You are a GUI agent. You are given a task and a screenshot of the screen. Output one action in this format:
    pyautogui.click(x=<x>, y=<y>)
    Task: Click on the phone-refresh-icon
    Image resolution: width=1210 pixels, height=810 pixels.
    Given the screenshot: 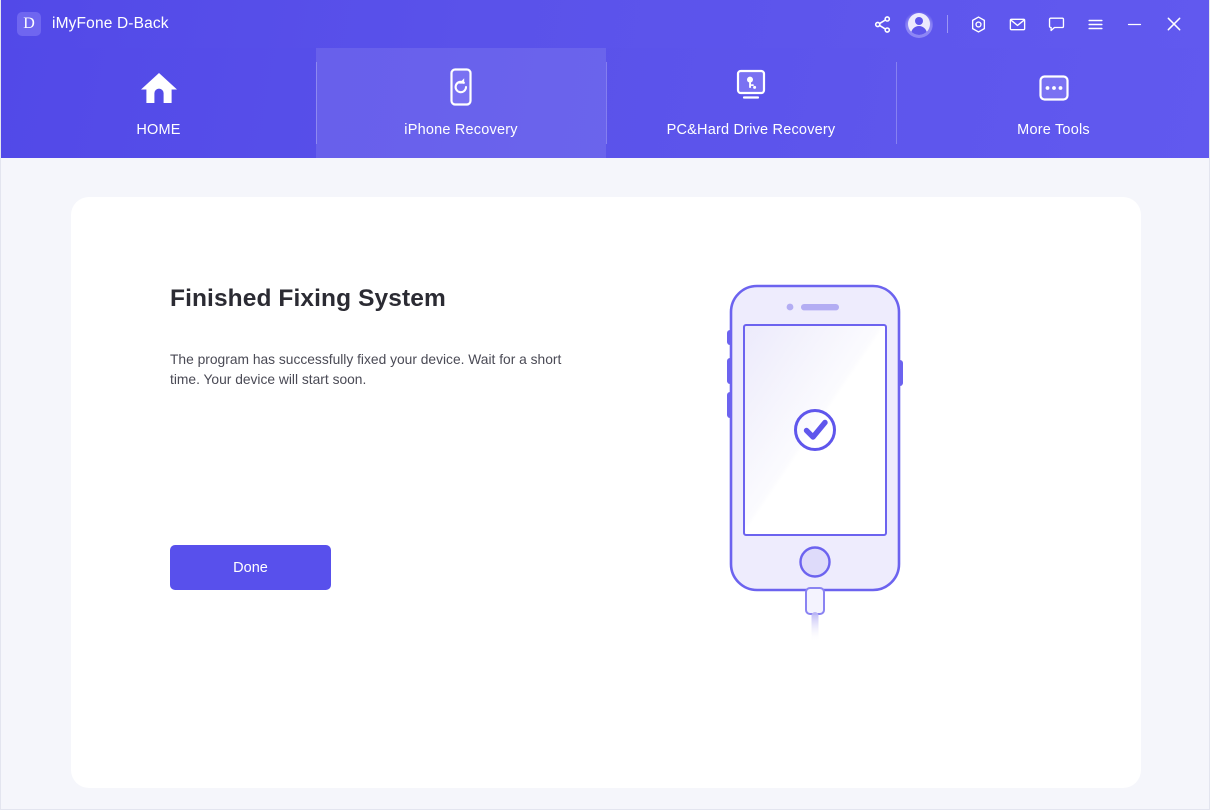 What is the action you would take?
    pyautogui.click(x=461, y=88)
    